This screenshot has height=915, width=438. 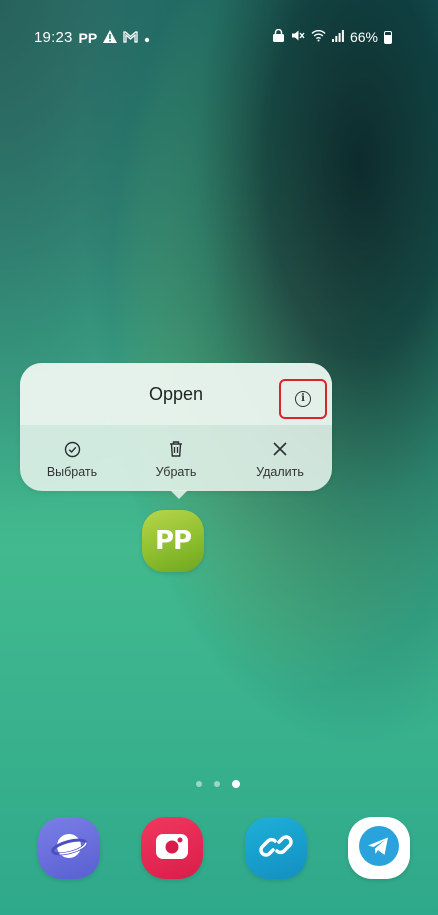 What do you see at coordinates (110, 37) in the screenshot?
I see `warning-icon` at bounding box center [110, 37].